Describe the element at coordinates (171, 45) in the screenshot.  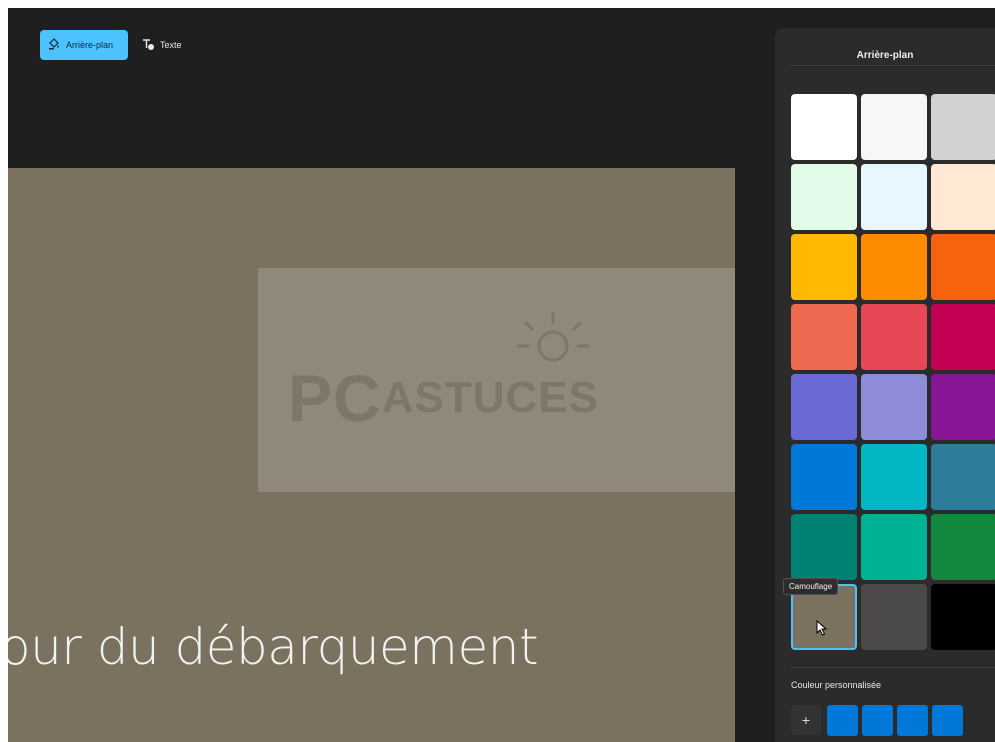
I see `text-button-label: Texte` at that location.